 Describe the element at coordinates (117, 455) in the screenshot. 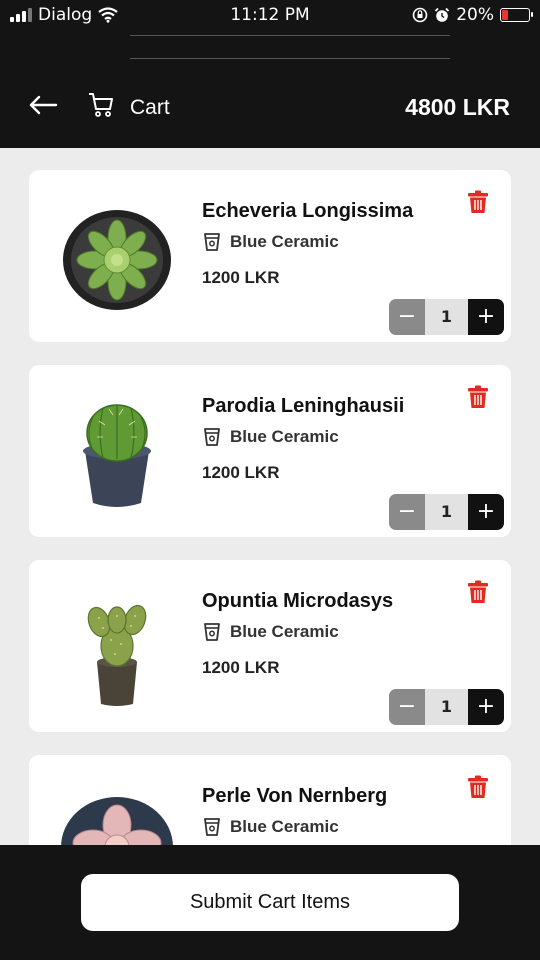

I see `cactus-round-image` at that location.